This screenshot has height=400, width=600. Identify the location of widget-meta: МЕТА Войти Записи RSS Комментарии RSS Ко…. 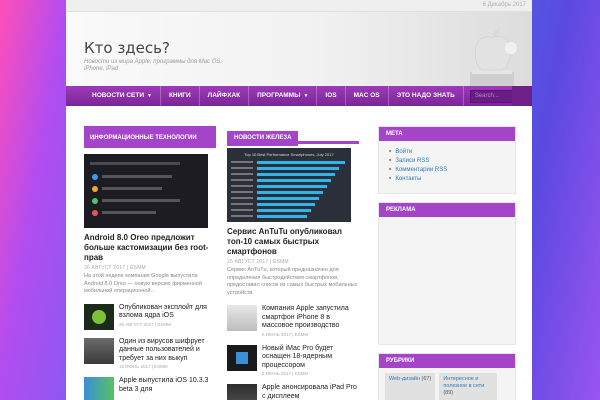
(447, 160).